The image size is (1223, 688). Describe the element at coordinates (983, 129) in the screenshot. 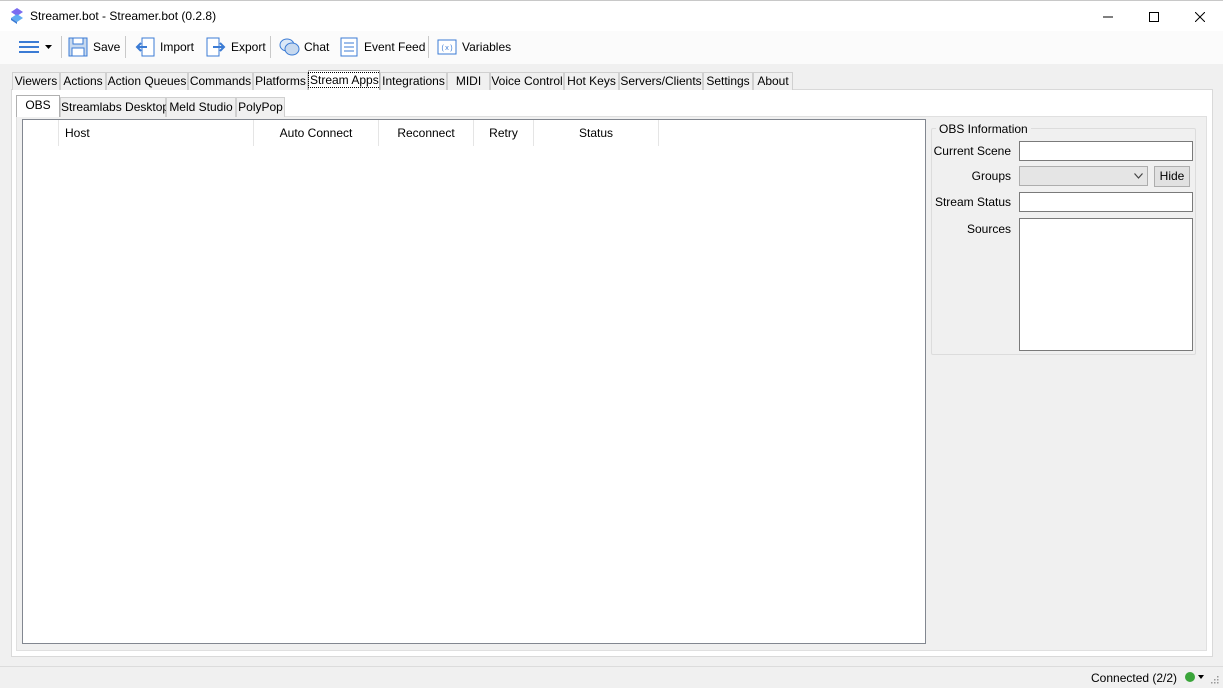

I see `obs-information-title: OBS Information` at that location.